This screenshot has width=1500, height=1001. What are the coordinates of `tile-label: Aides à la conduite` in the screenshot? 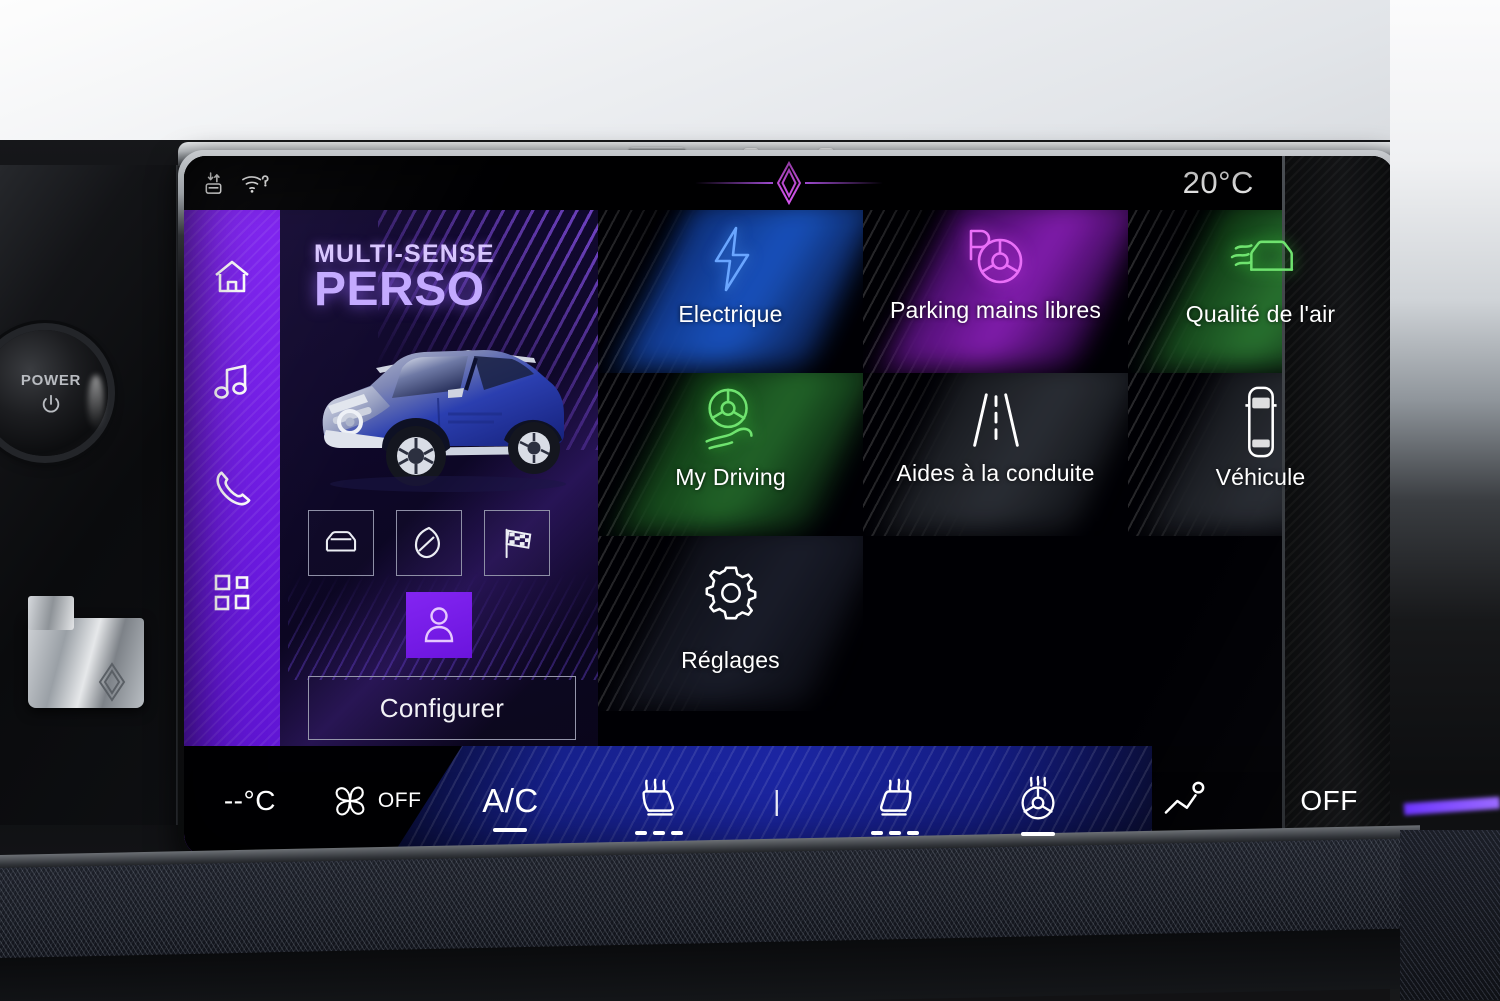 It's located at (995, 473).